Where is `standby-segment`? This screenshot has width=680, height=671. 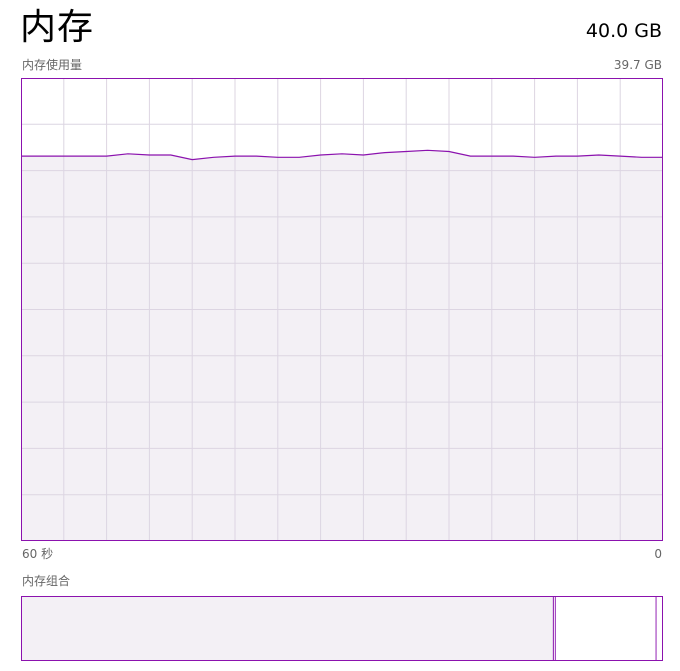
standby-segment is located at coordinates (606, 628).